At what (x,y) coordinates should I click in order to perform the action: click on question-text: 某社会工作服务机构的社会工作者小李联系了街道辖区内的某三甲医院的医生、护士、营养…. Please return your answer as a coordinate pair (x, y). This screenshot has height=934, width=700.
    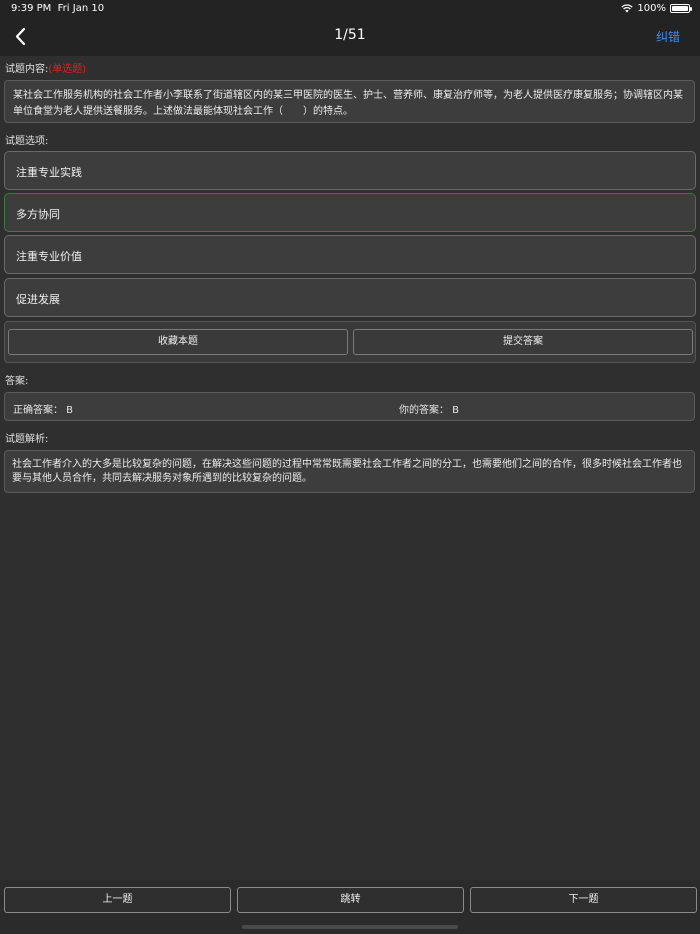
    Looking at the image, I should click on (349, 101).